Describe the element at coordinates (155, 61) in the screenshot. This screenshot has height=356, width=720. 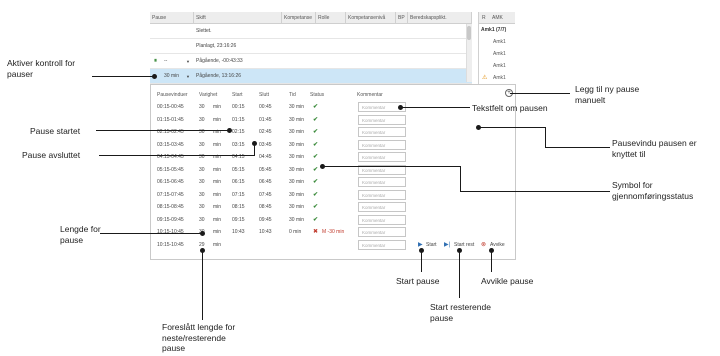
I see `pause-control-icon: ⏸` at that location.